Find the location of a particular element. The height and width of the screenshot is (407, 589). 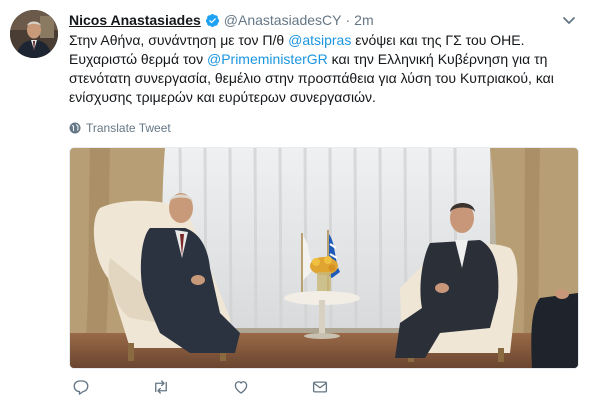

reply-icon is located at coordinates (81, 387).